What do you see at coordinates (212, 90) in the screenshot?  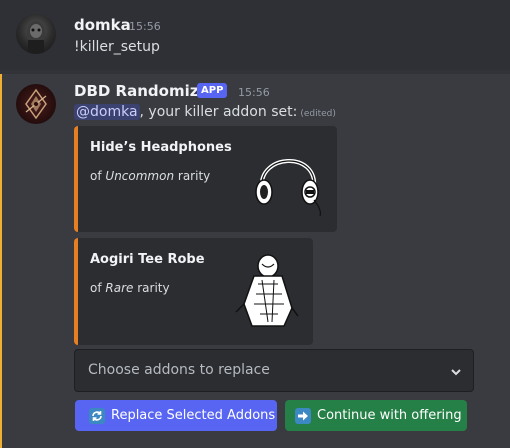 I see `app-badge: APP` at bounding box center [212, 90].